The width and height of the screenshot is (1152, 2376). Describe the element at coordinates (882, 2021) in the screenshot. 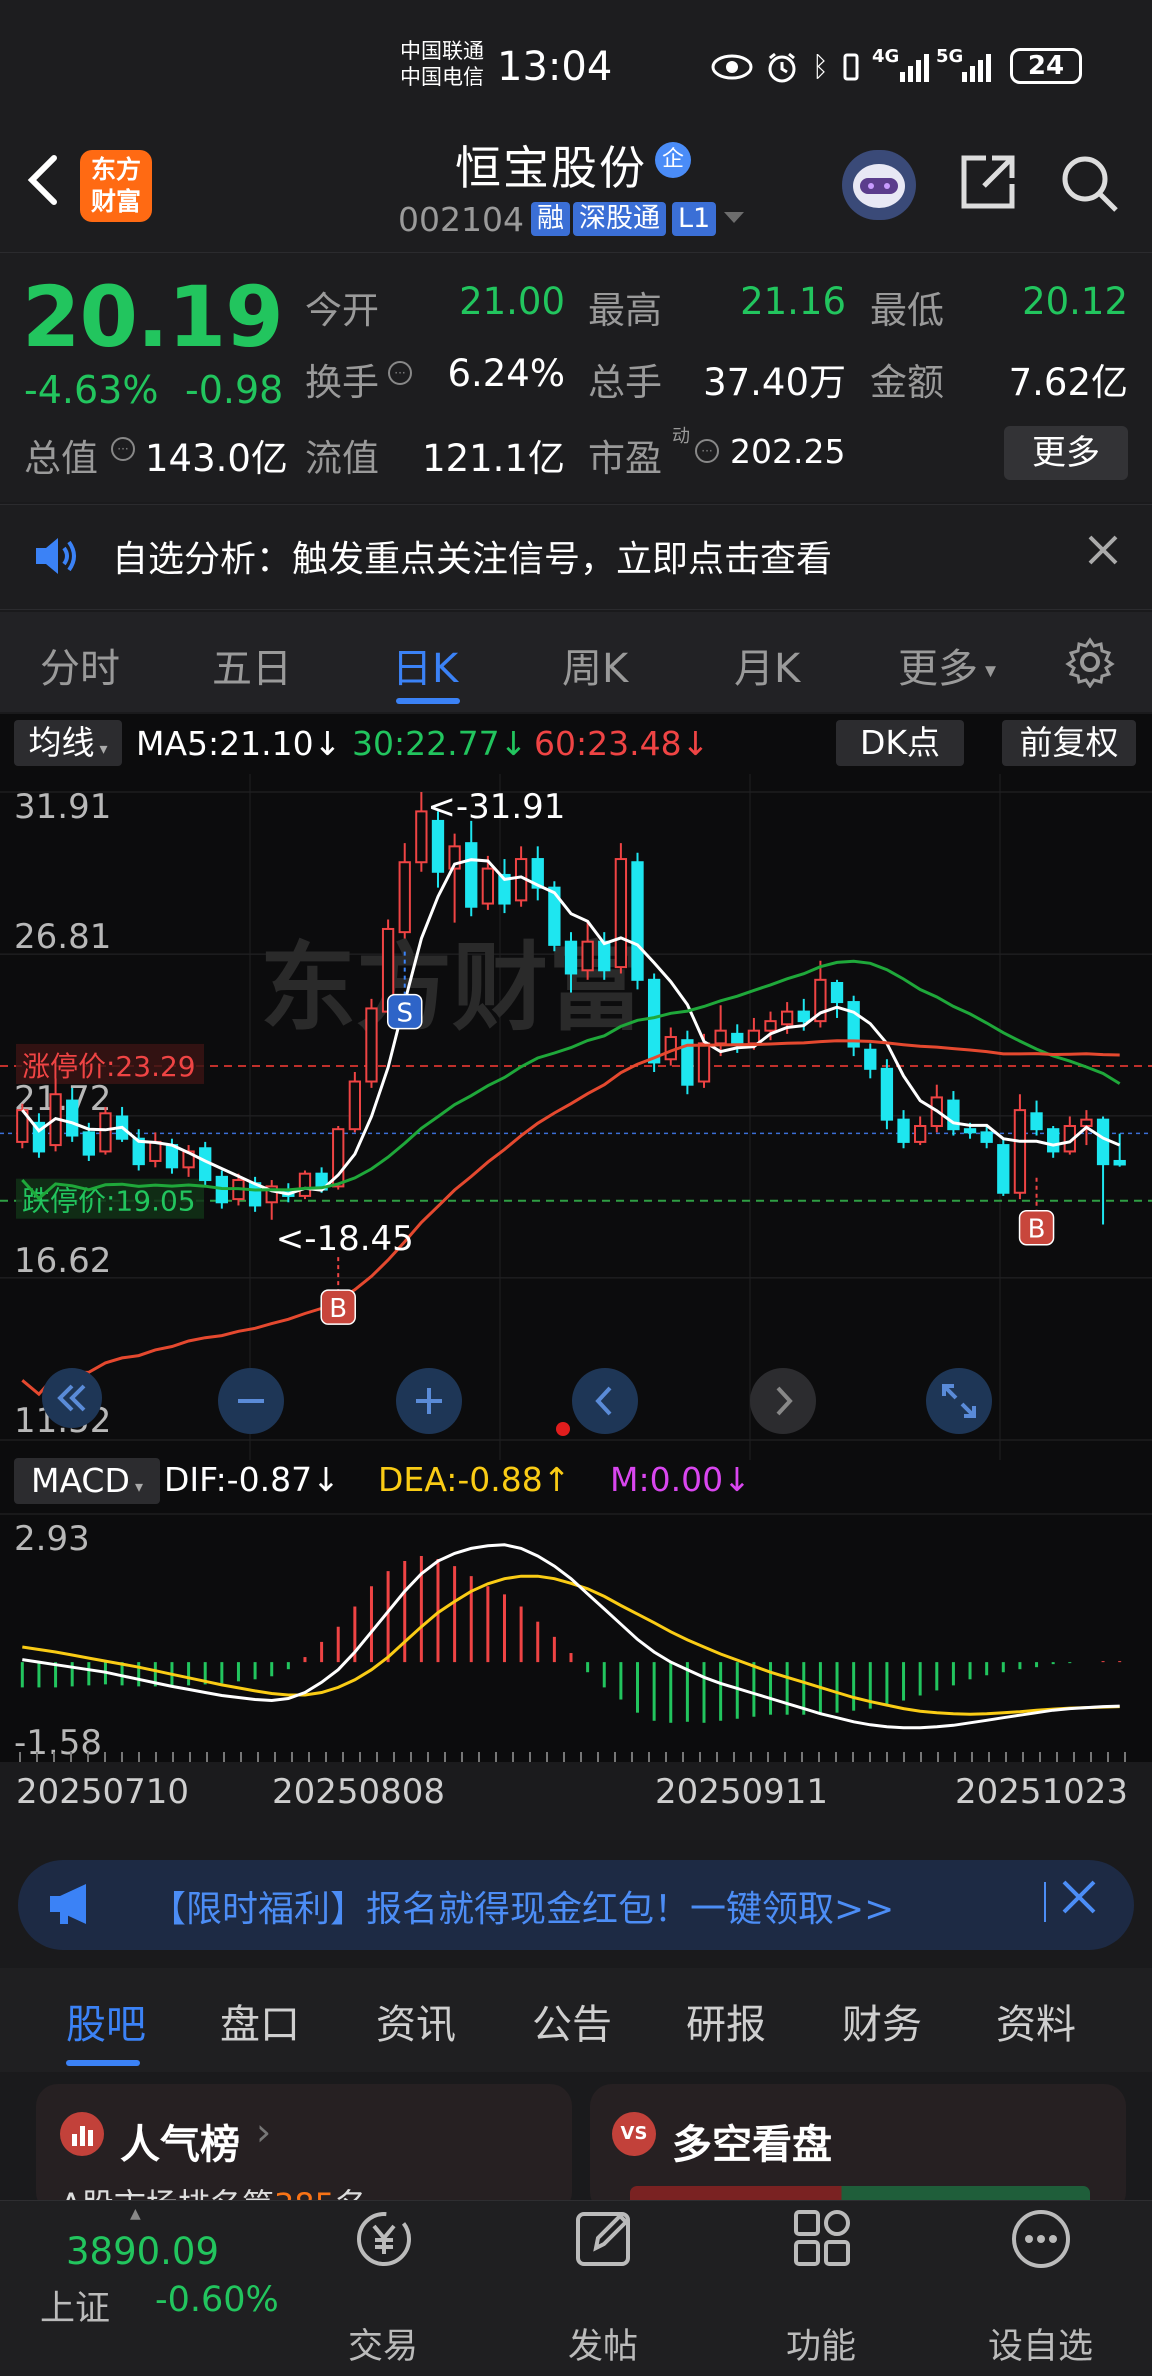

I see `tab-financials: 财务` at that location.